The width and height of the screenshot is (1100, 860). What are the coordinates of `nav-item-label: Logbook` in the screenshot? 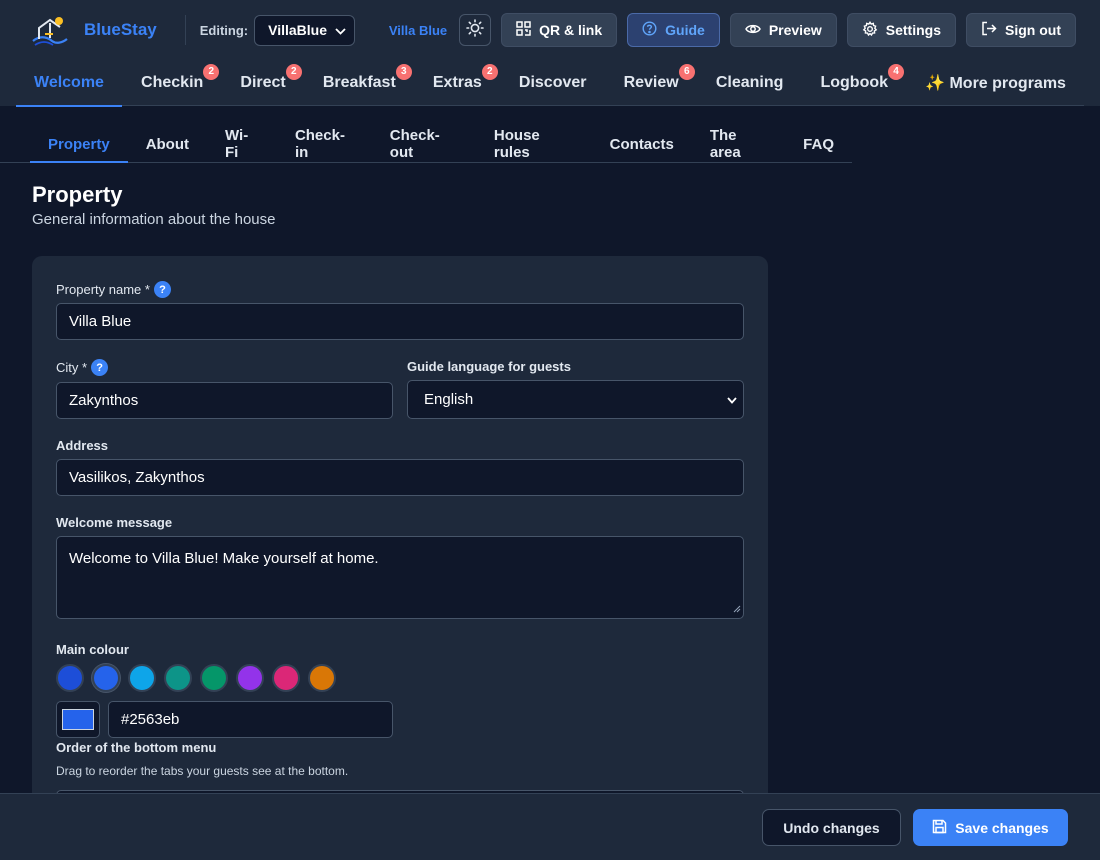 It's located at (854, 82).